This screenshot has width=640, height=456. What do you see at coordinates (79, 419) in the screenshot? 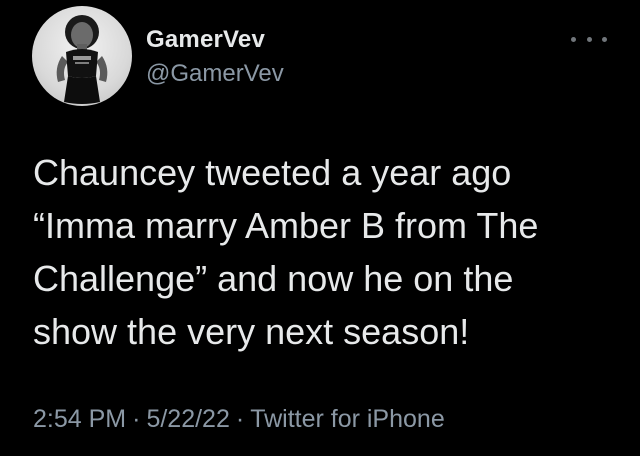
I see `tweet-time: 2:54 PM` at bounding box center [79, 419].